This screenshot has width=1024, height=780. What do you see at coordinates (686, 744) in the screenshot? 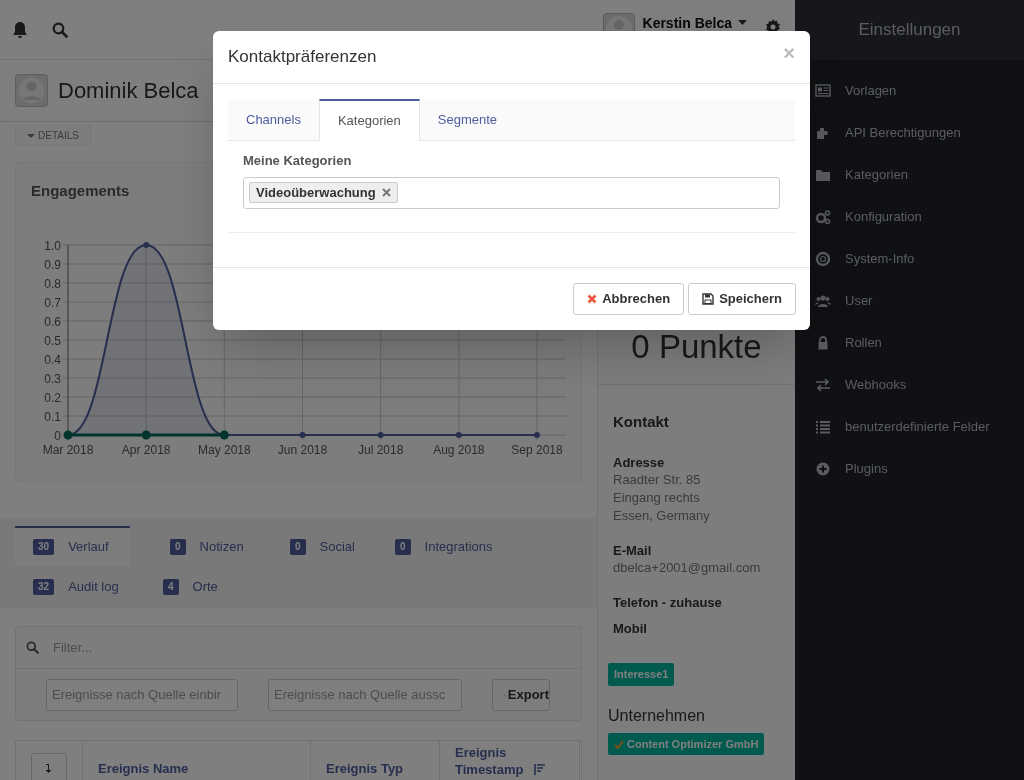
I see `company-badge: Content Optimizer GmbH` at bounding box center [686, 744].